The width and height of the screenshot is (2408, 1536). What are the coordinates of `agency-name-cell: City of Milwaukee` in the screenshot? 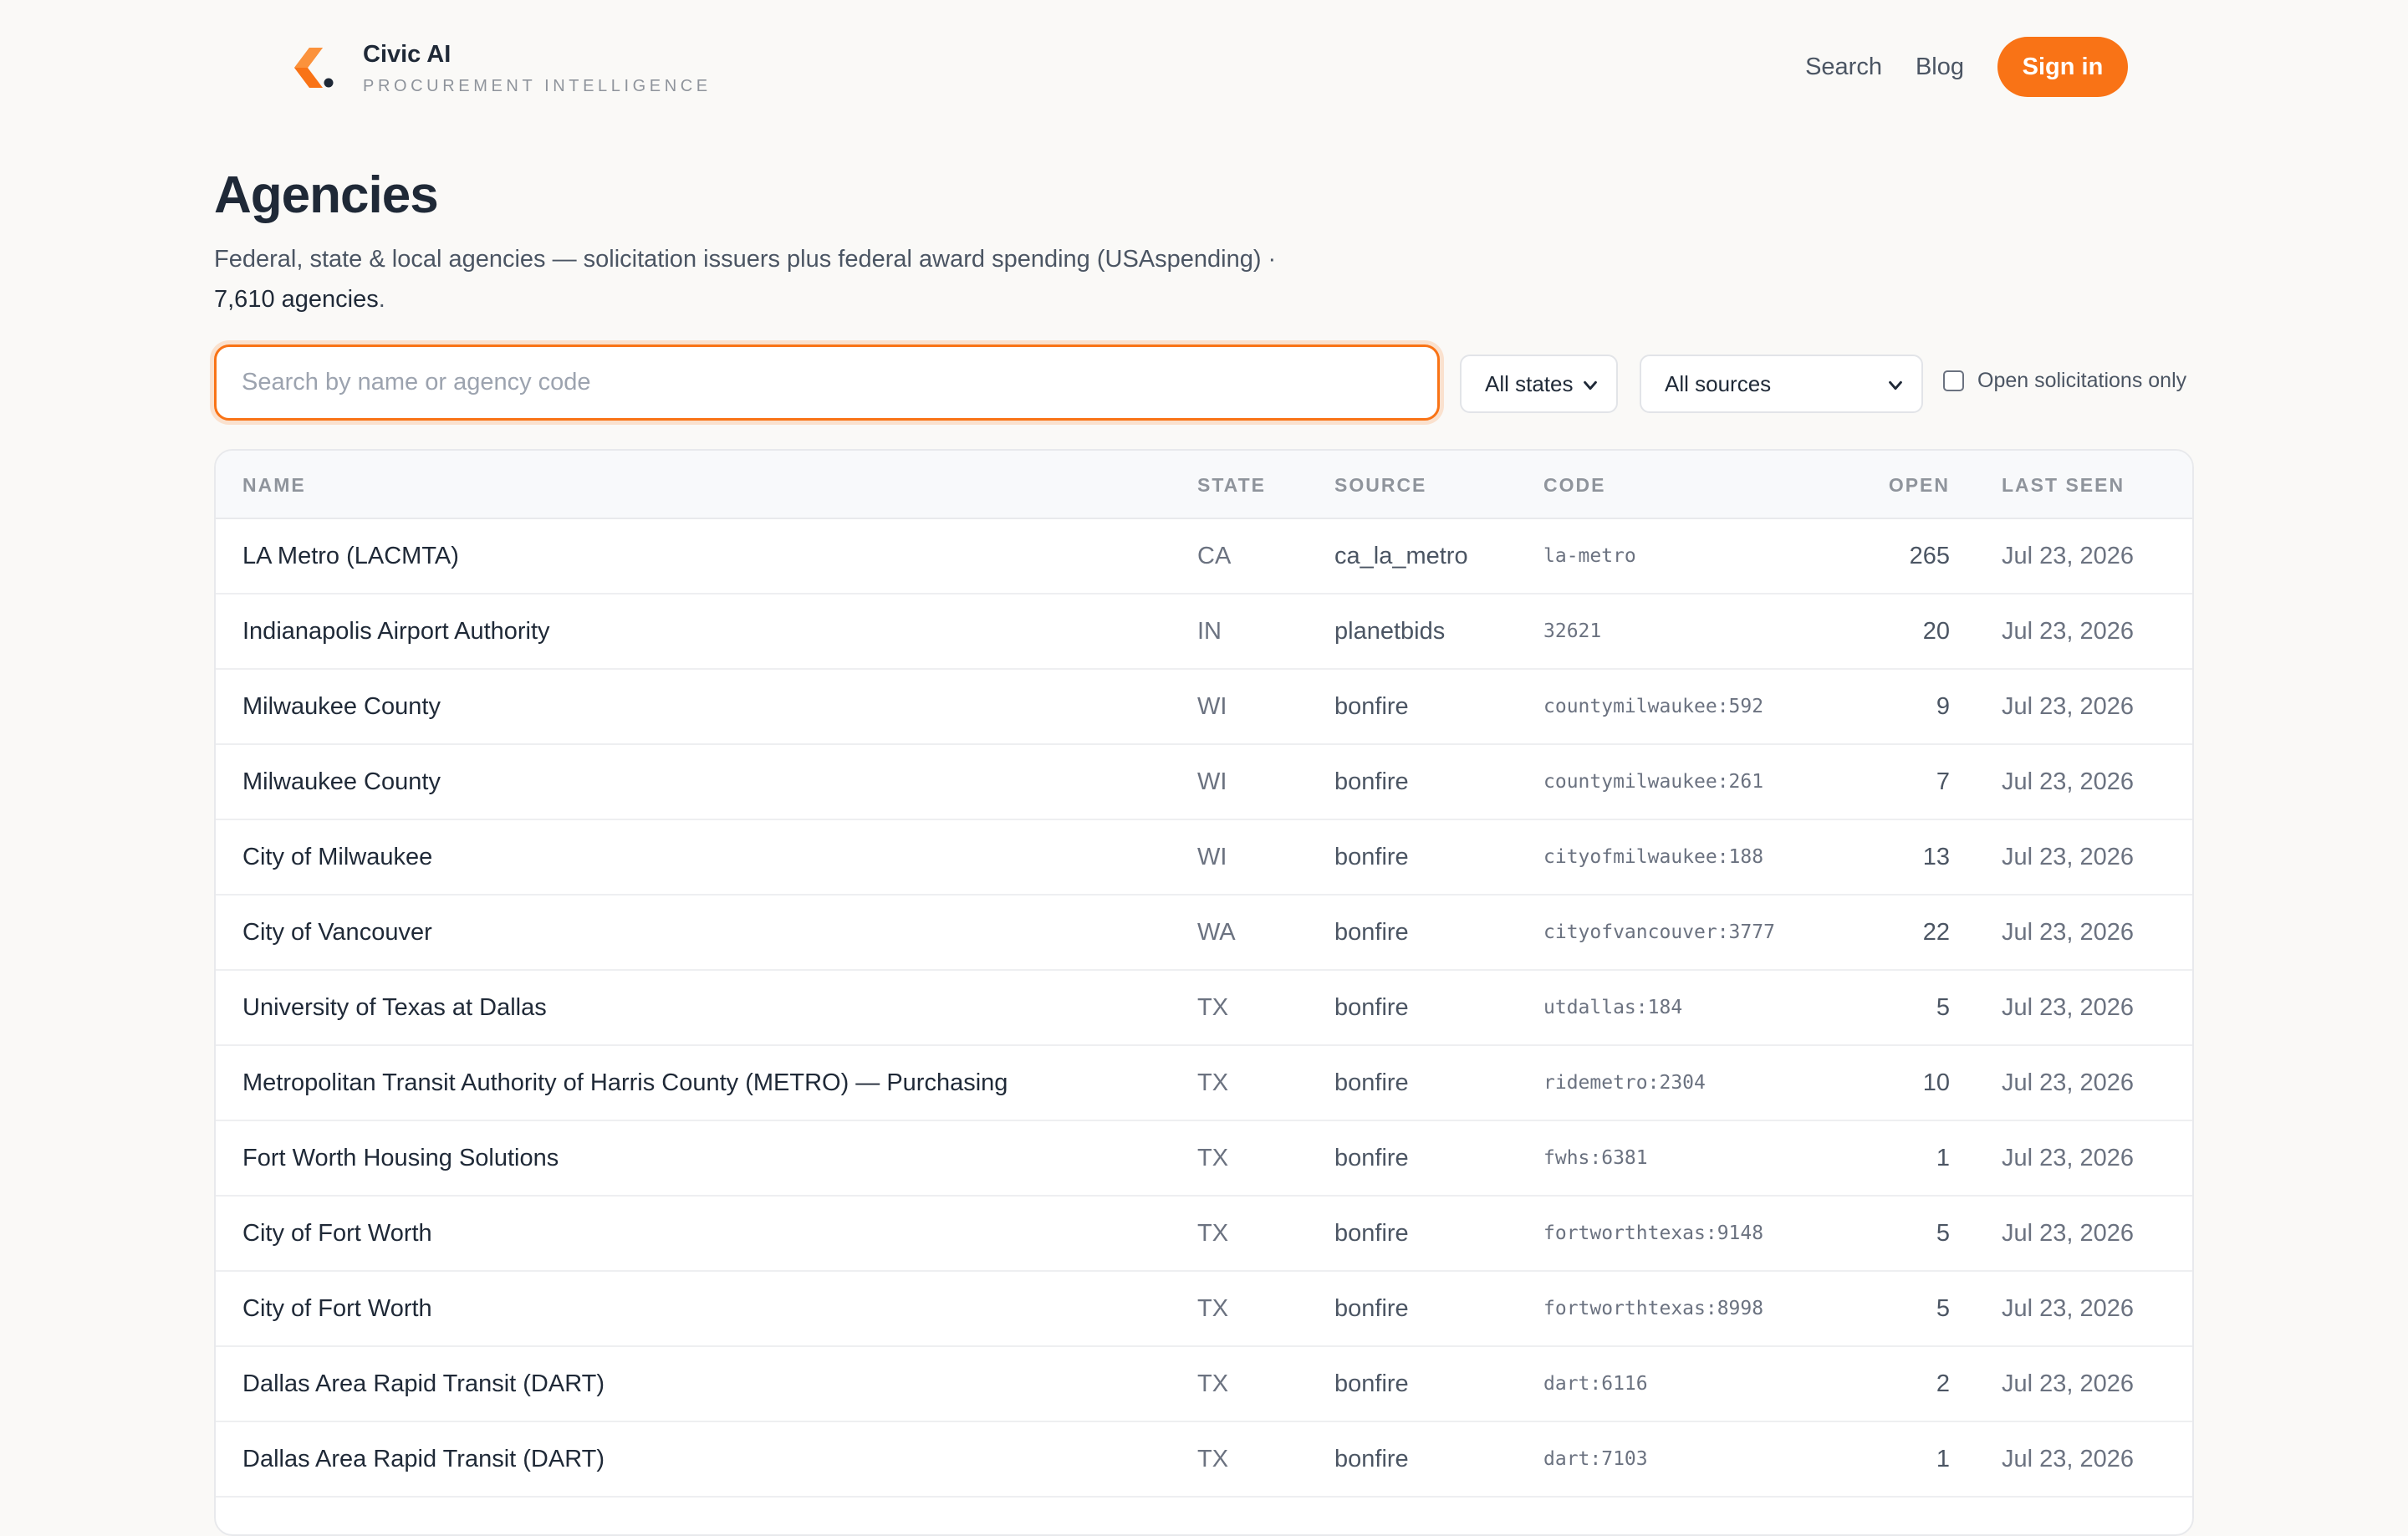 It's located at (337, 857).